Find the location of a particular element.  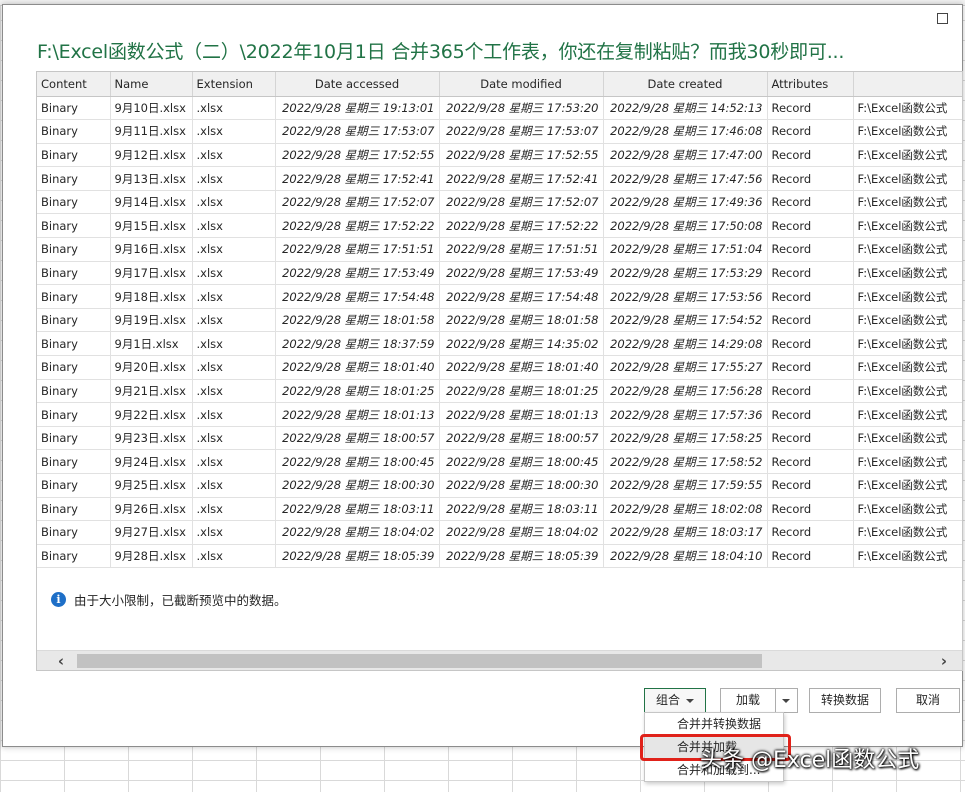

table-cell: 2022/9/28 星期三 17:51:04 is located at coordinates (685, 249).